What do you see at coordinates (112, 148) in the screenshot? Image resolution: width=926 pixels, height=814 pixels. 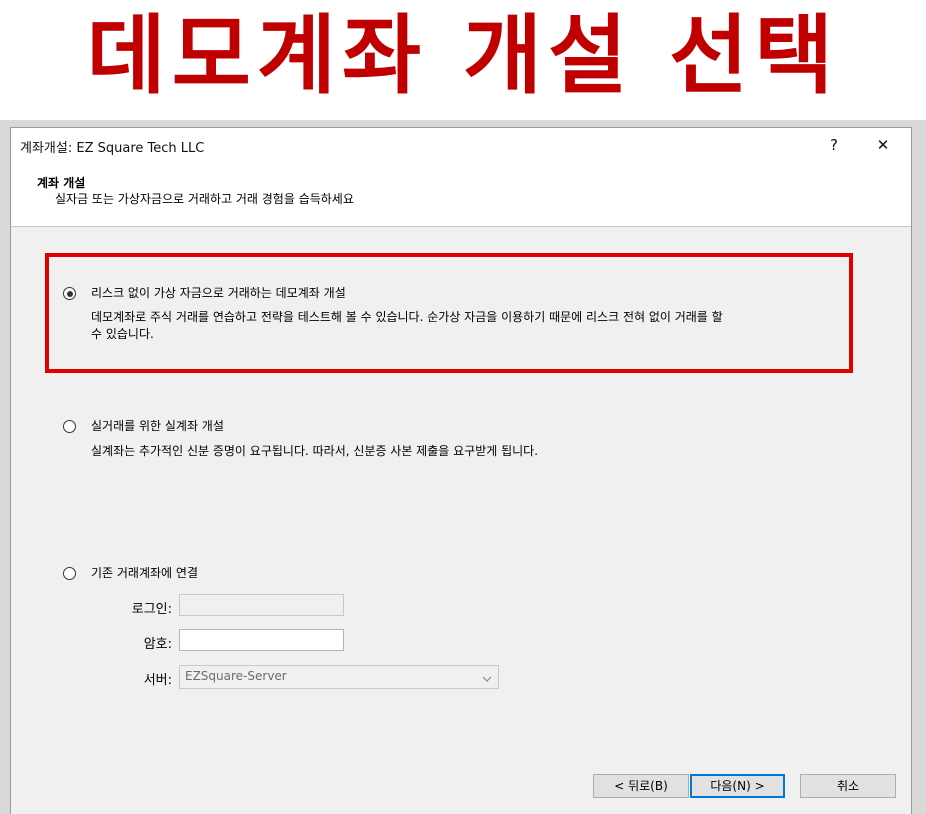 I see `window-title: 계좌개설: EZ Square Tech LLC` at bounding box center [112, 148].